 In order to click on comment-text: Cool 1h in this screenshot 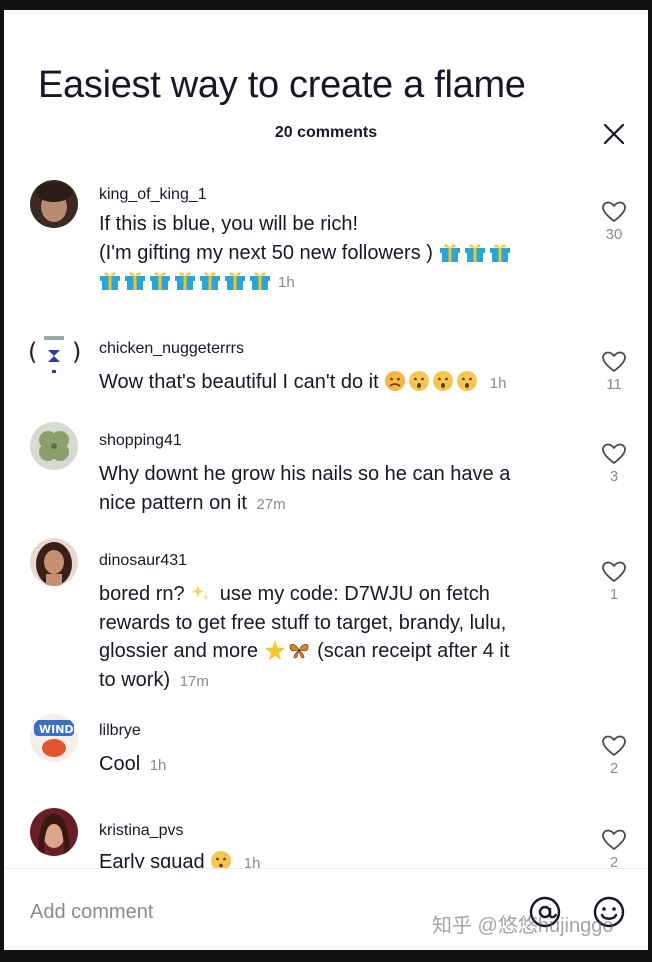, I will do `click(344, 765)`.